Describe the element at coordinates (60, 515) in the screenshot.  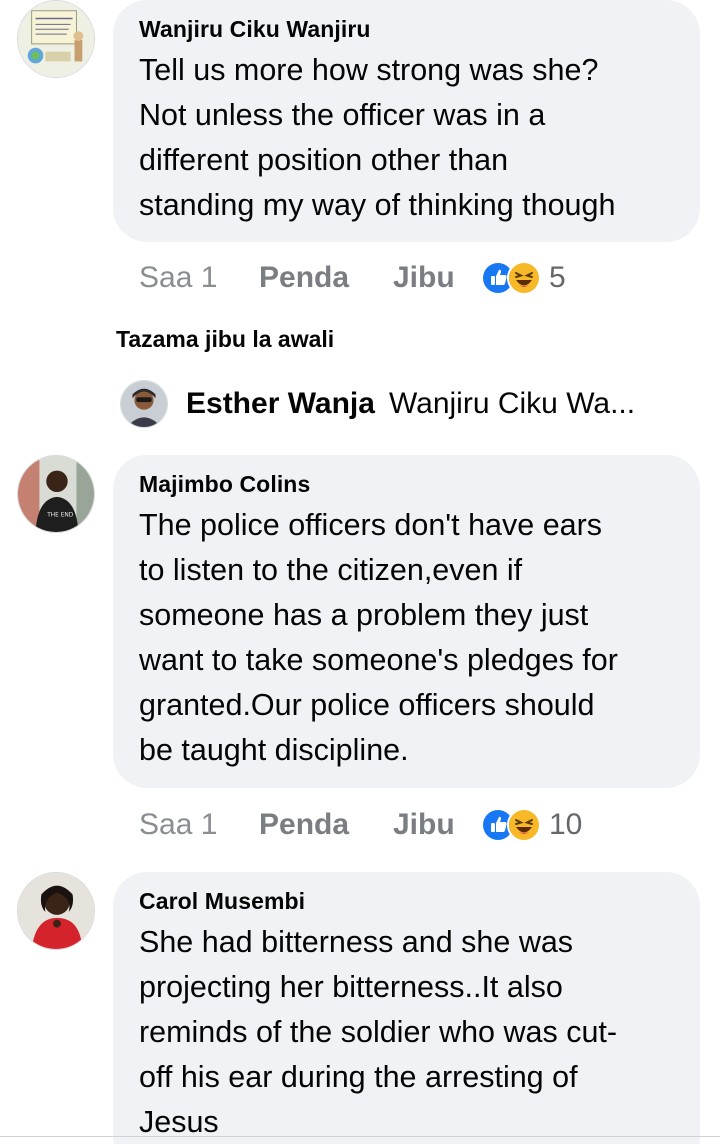
I see `avatar-shirt-text: THE END` at that location.